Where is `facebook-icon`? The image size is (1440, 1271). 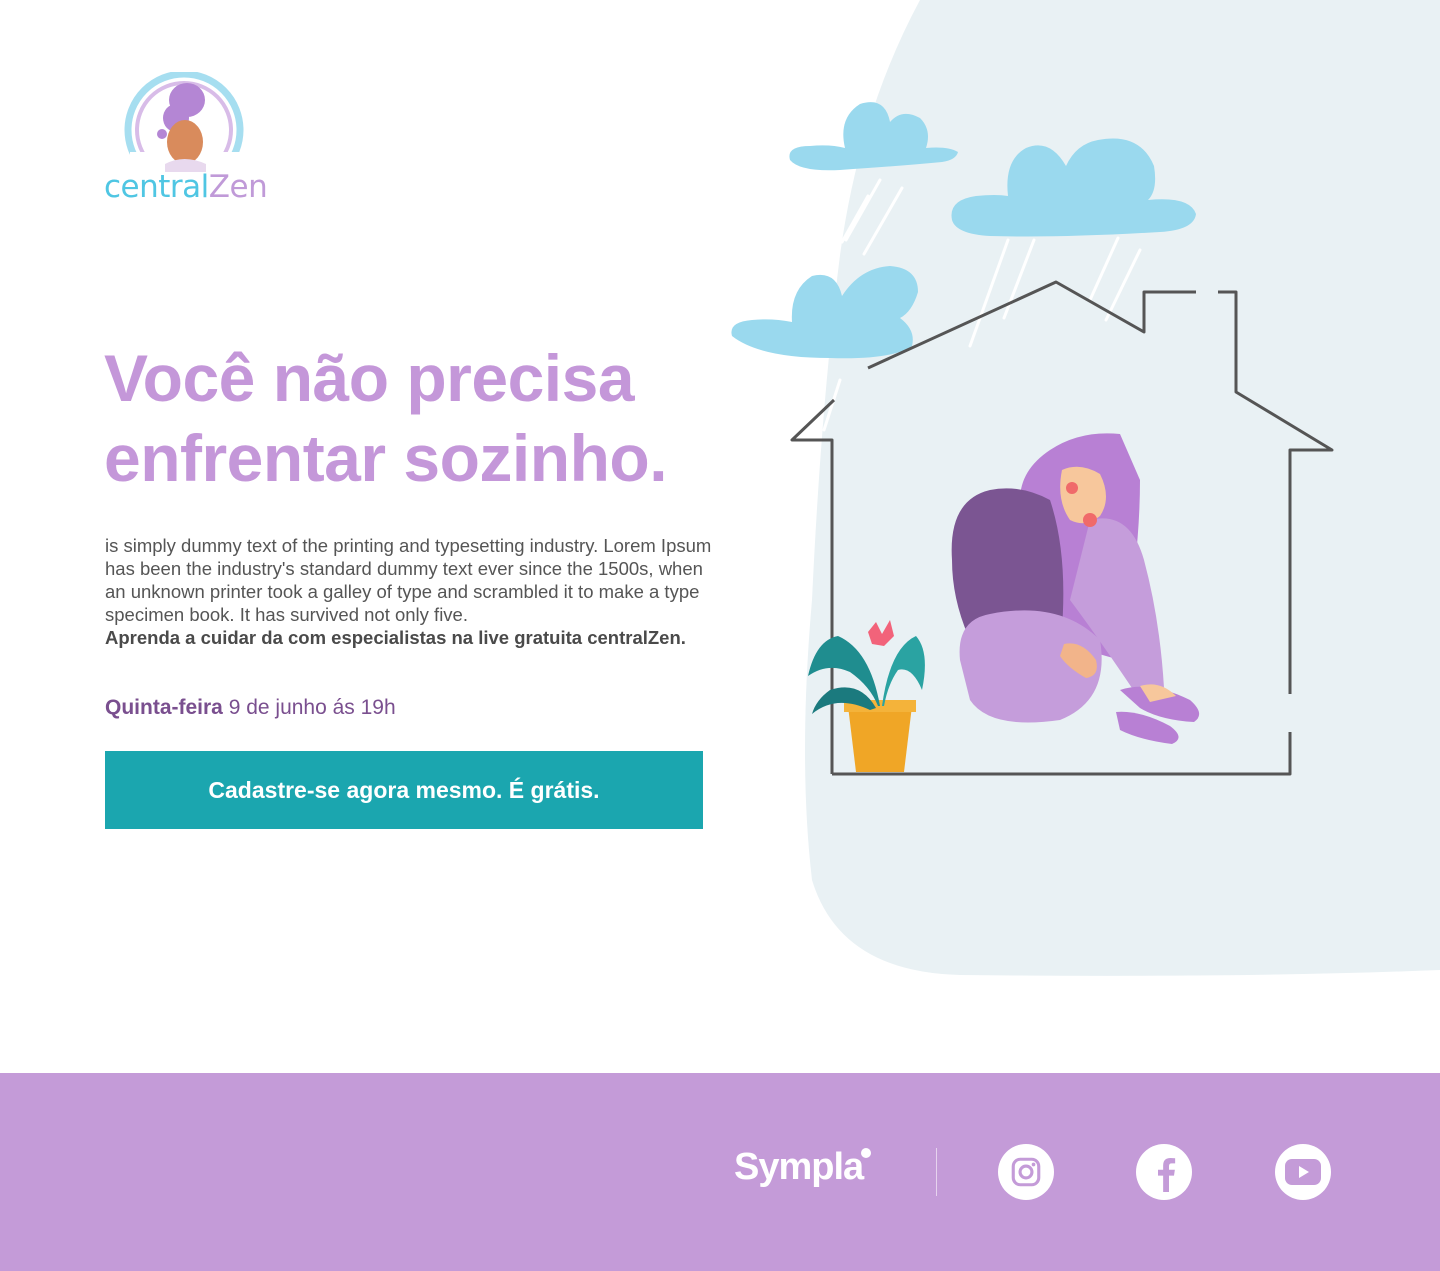
facebook-icon is located at coordinates (1167, 1175).